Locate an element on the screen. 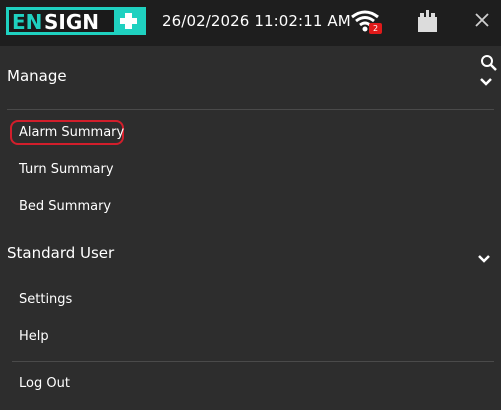 This screenshot has height=410, width=501. close-icon is located at coordinates (482, 20).